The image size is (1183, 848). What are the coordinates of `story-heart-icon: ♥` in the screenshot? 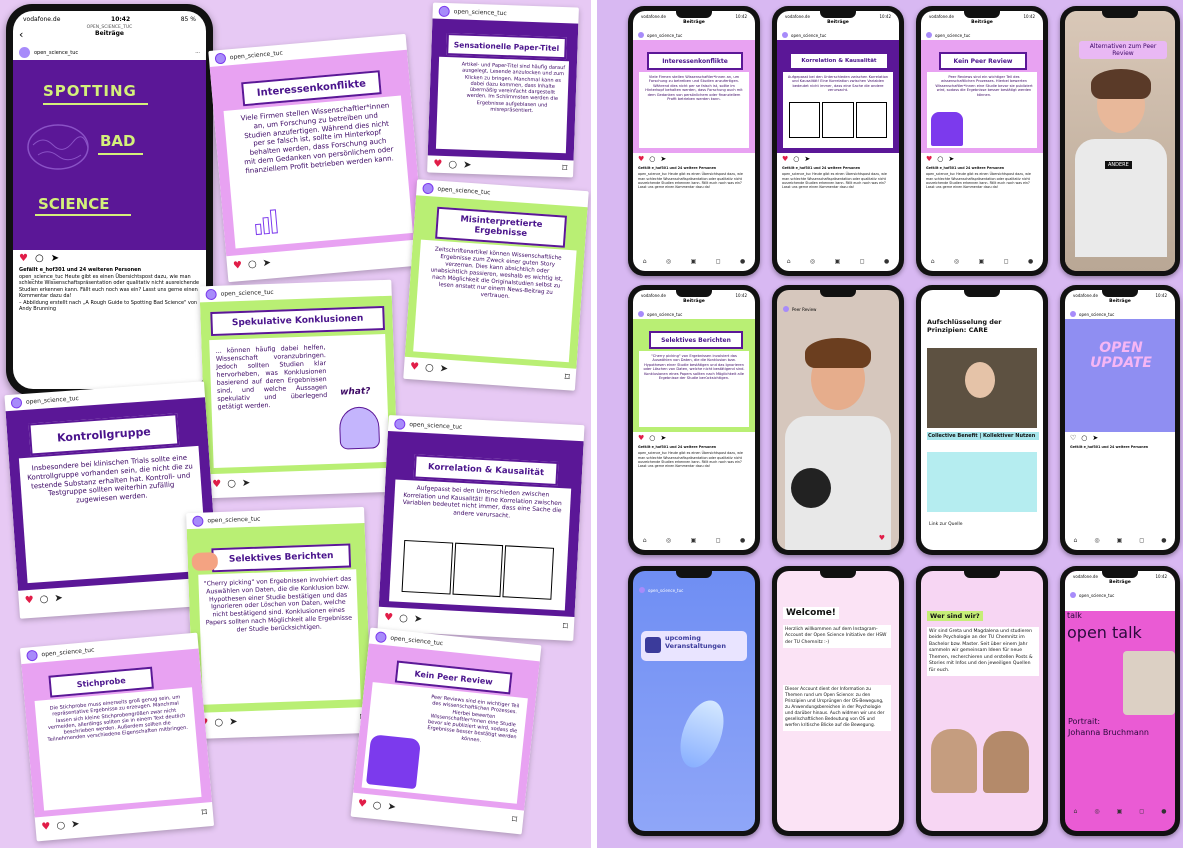 It's located at (882, 538).